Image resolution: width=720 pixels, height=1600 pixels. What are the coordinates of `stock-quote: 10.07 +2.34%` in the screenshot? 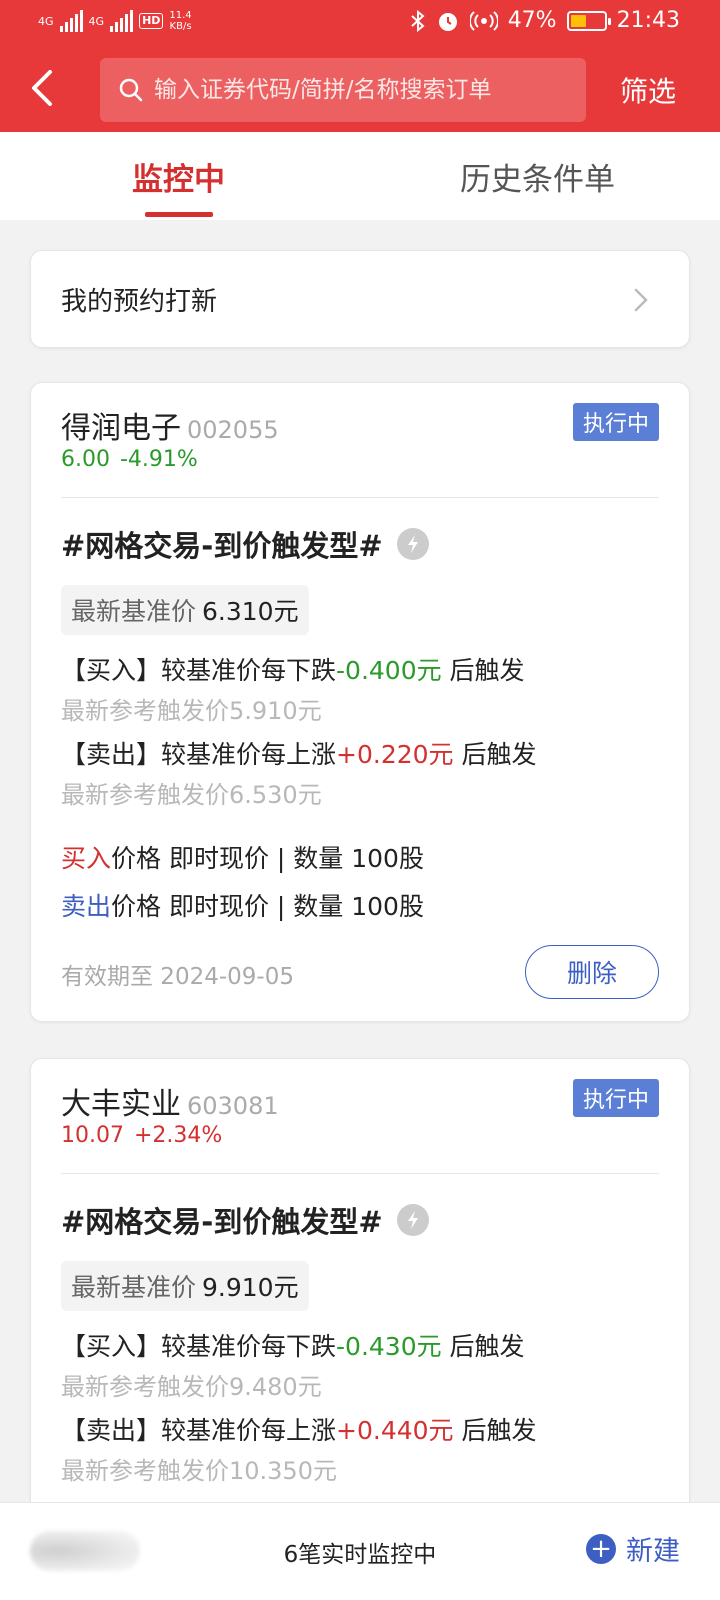 It's located at (146, 1135).